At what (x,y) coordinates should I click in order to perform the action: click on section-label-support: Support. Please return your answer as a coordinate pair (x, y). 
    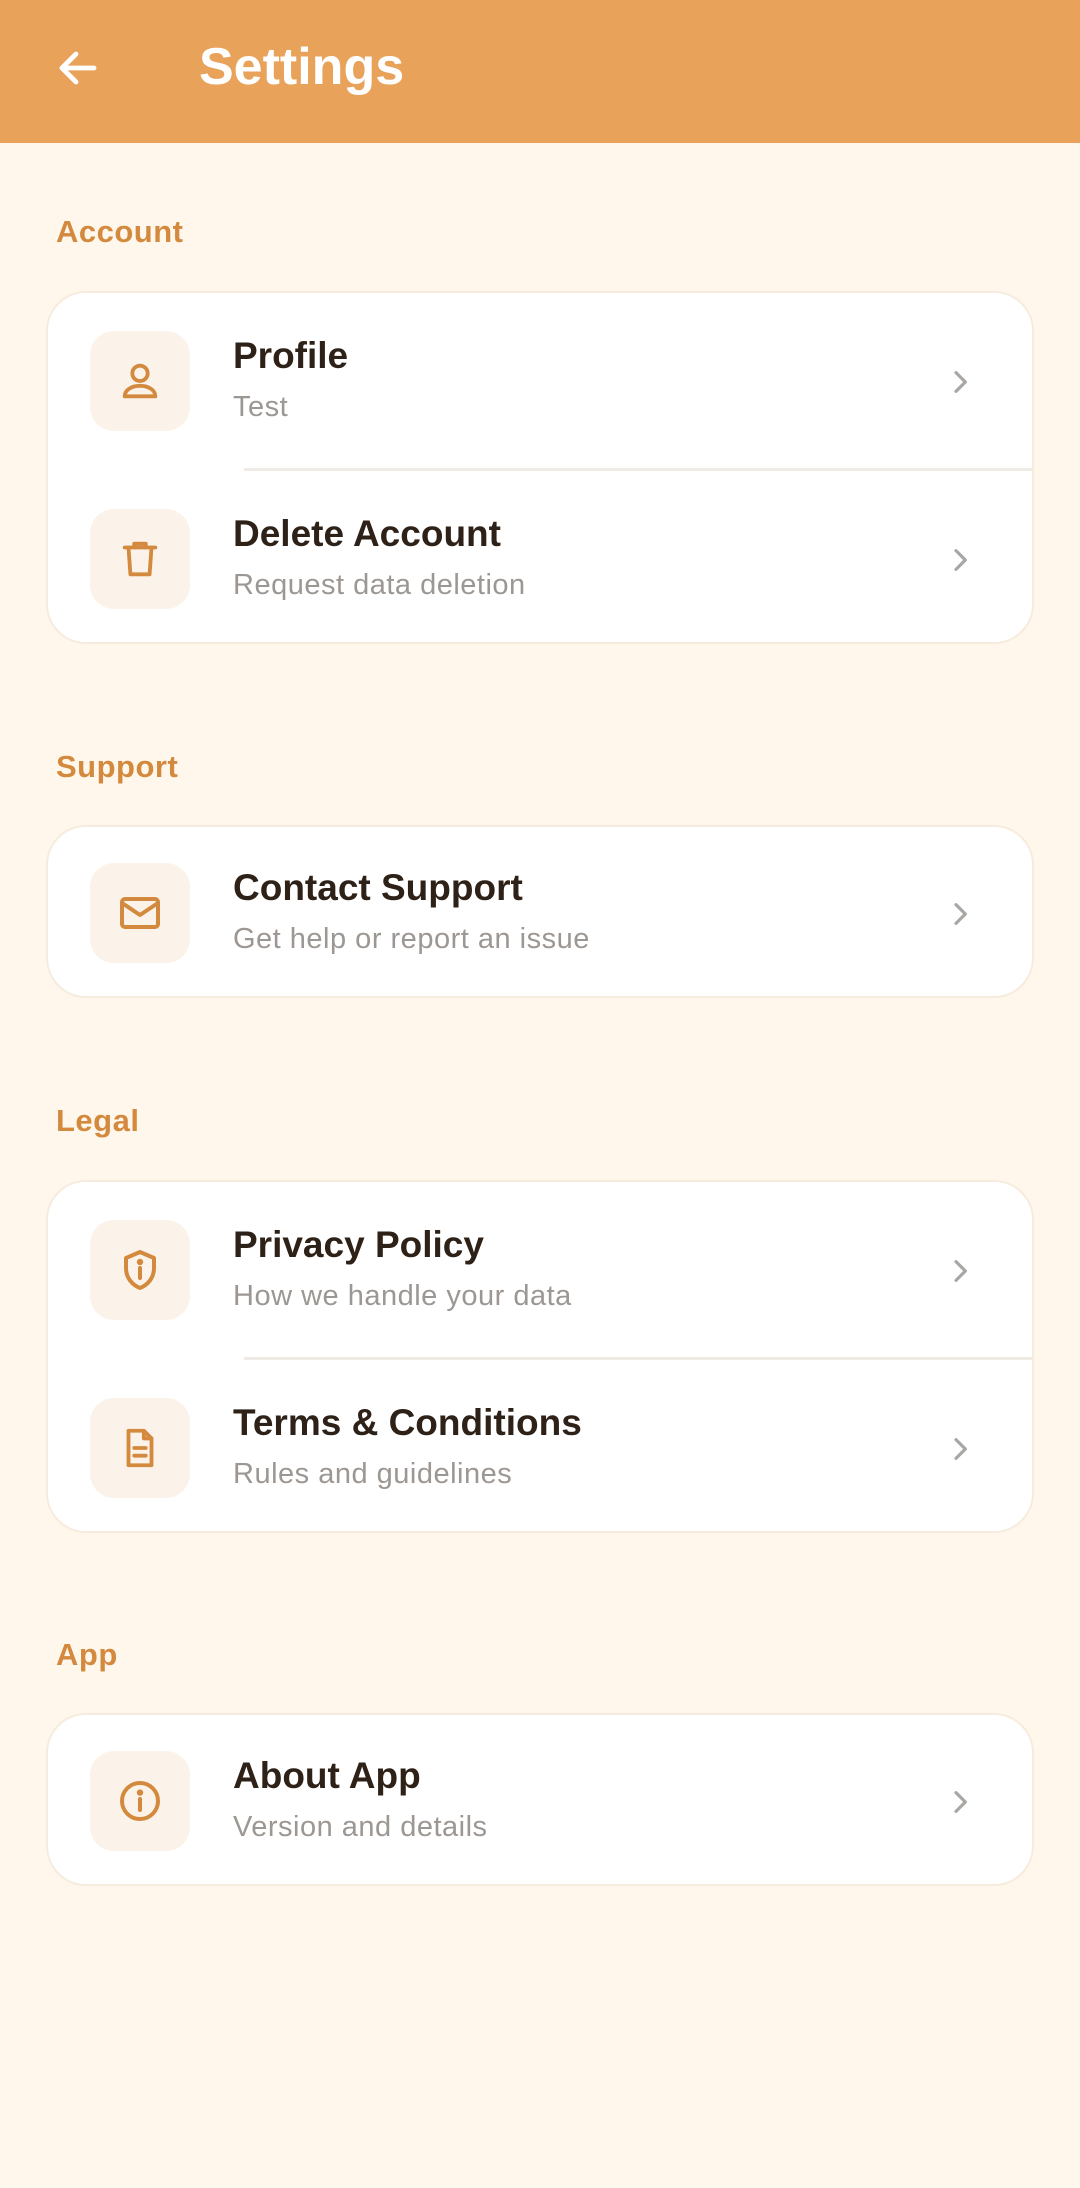
    Looking at the image, I should click on (117, 766).